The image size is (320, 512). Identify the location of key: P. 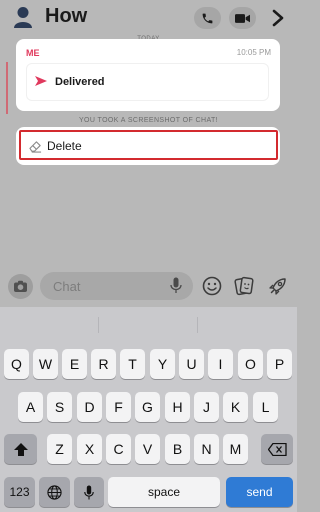
(279, 364).